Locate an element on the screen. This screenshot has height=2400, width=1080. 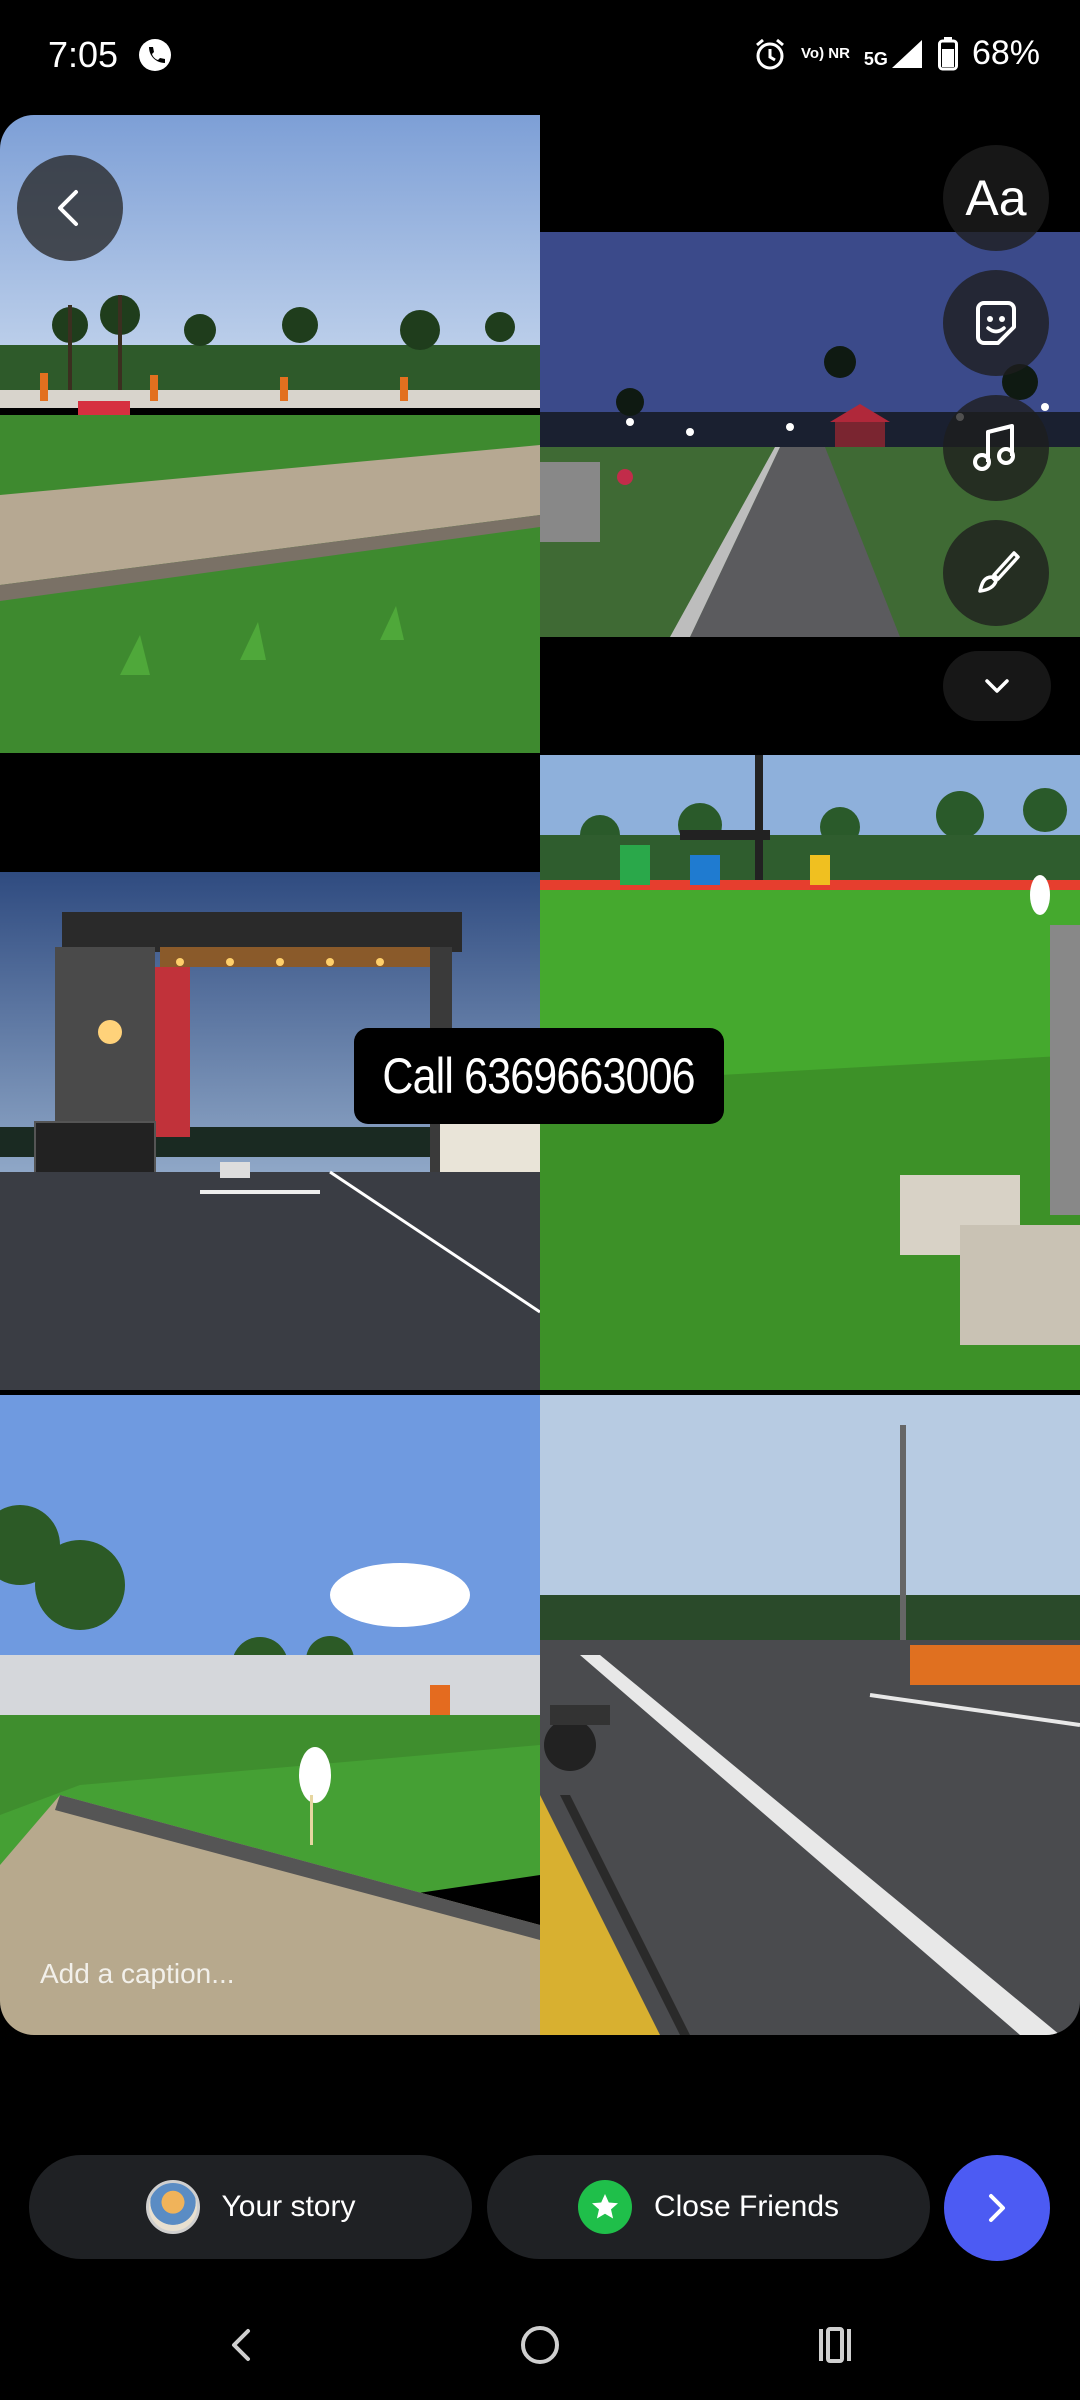
photo-paved-path-bird is located at coordinates (270, 1715).